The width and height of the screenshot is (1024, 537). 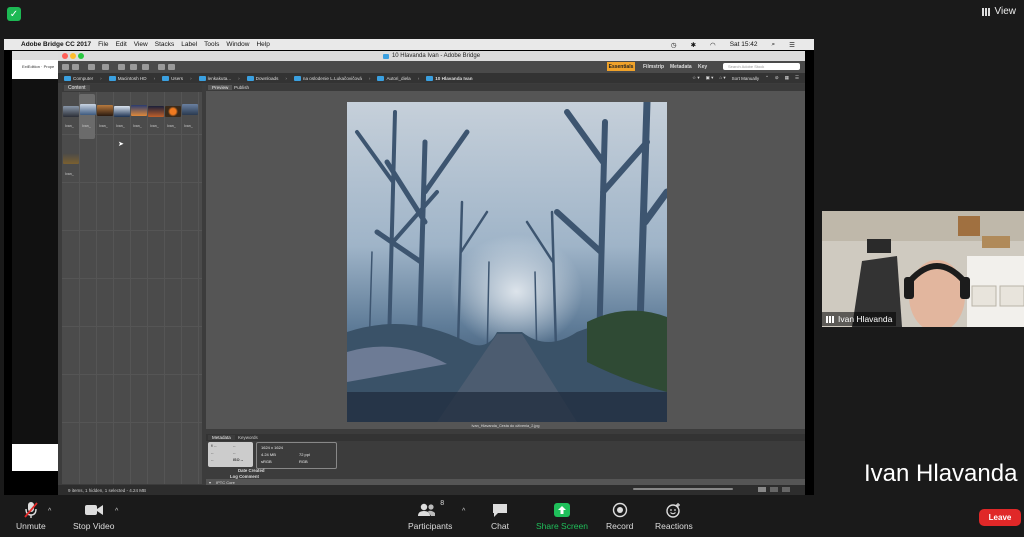 I want to click on sort-direction-icon: ⌃, so click(x=767, y=78).